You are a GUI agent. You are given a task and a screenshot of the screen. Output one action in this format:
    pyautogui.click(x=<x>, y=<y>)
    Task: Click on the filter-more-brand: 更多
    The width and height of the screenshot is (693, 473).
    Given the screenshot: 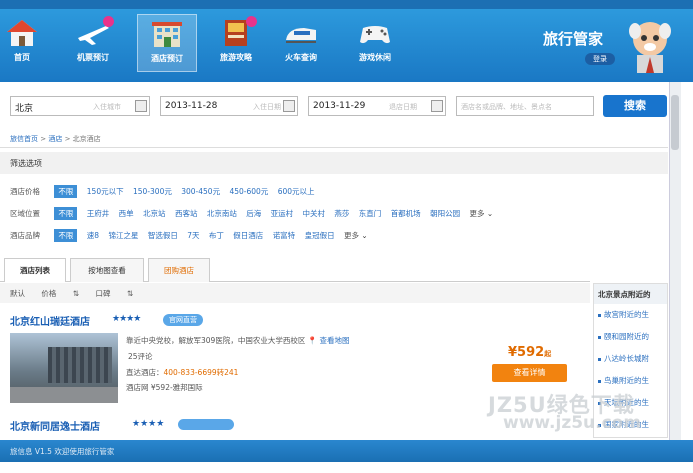 What is the action you would take?
    pyautogui.click(x=351, y=235)
    